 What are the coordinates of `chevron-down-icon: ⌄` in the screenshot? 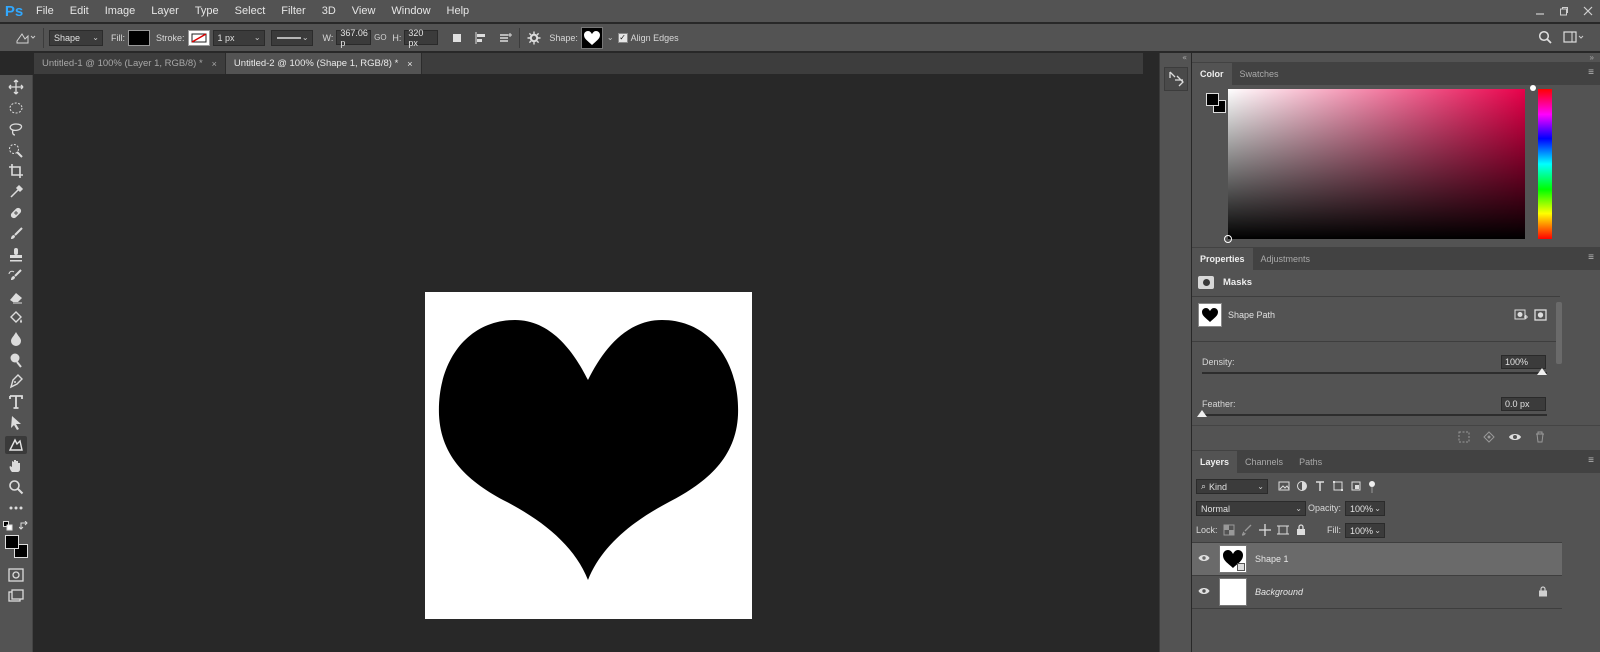 It's located at (610, 37).